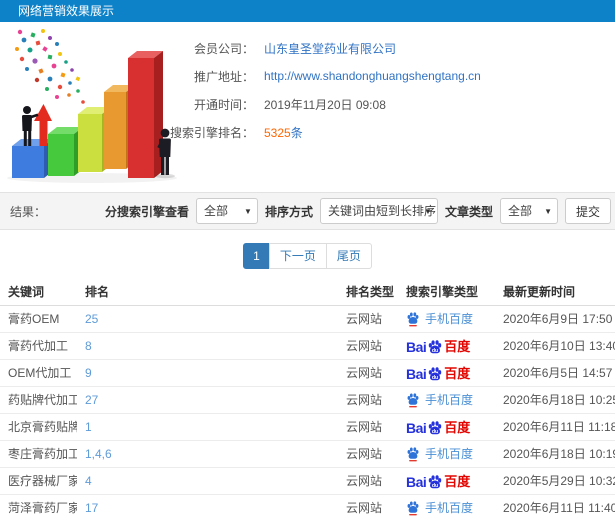 The height and width of the screenshot is (520, 615). What do you see at coordinates (38, 481) in the screenshot?
I see `keyword-cell: 医疗器械厂家` at bounding box center [38, 481].